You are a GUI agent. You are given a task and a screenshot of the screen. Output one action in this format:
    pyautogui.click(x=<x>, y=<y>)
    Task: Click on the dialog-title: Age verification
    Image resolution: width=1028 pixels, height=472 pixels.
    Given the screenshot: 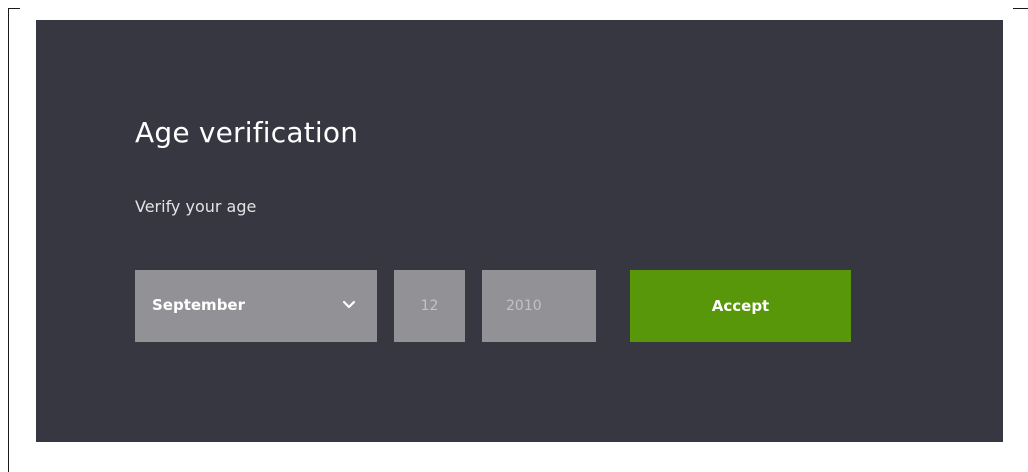 What is the action you would take?
    pyautogui.click(x=247, y=132)
    